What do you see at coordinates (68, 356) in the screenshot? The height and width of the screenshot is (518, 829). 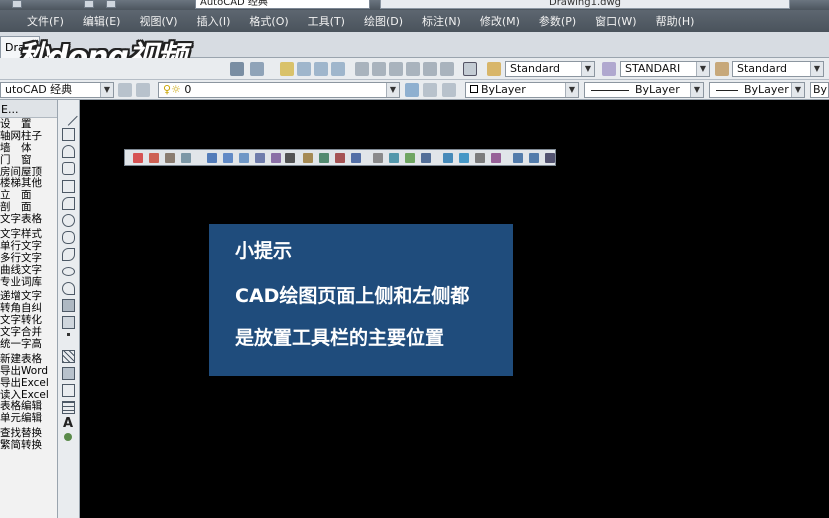 I see `hatch-icon` at bounding box center [68, 356].